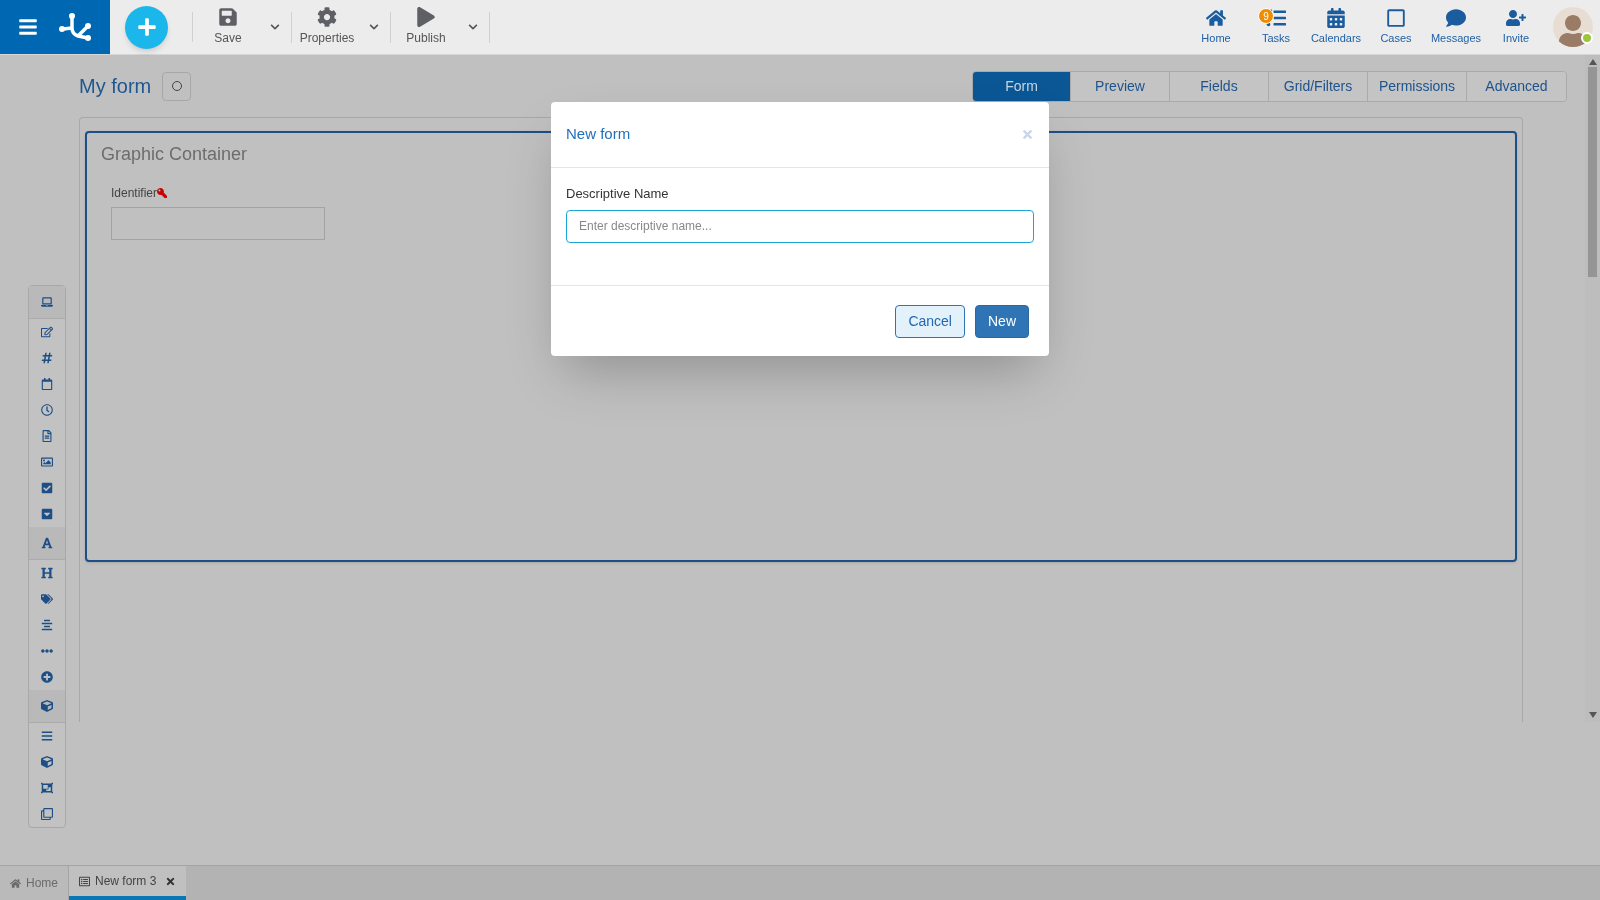 Image resolution: width=1600 pixels, height=900 pixels. What do you see at coordinates (1573, 27) in the screenshot?
I see `avatar` at bounding box center [1573, 27].